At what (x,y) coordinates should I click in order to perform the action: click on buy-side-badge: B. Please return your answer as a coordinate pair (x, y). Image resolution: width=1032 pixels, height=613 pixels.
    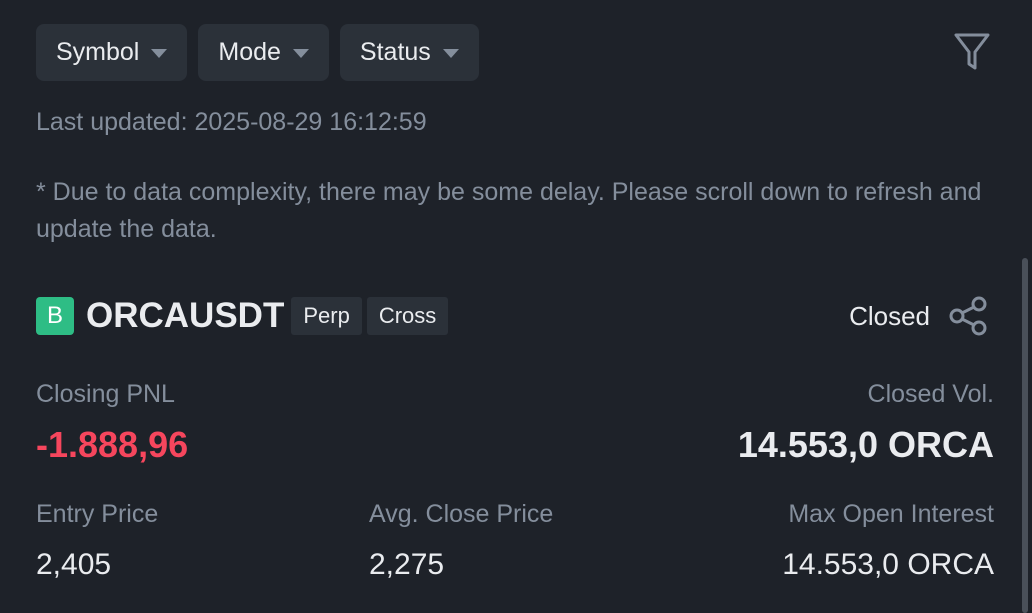
    Looking at the image, I should click on (55, 316).